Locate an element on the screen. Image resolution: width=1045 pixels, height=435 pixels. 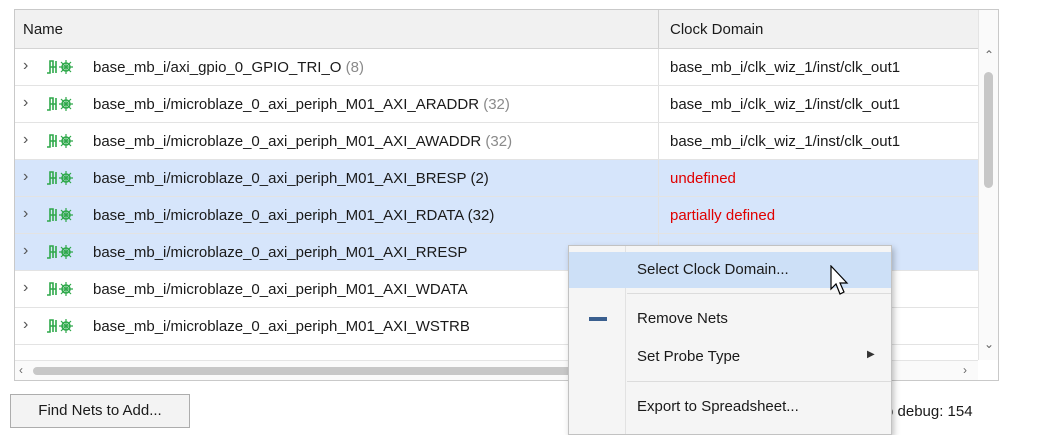
net-width: (2) is located at coordinates (479, 178).